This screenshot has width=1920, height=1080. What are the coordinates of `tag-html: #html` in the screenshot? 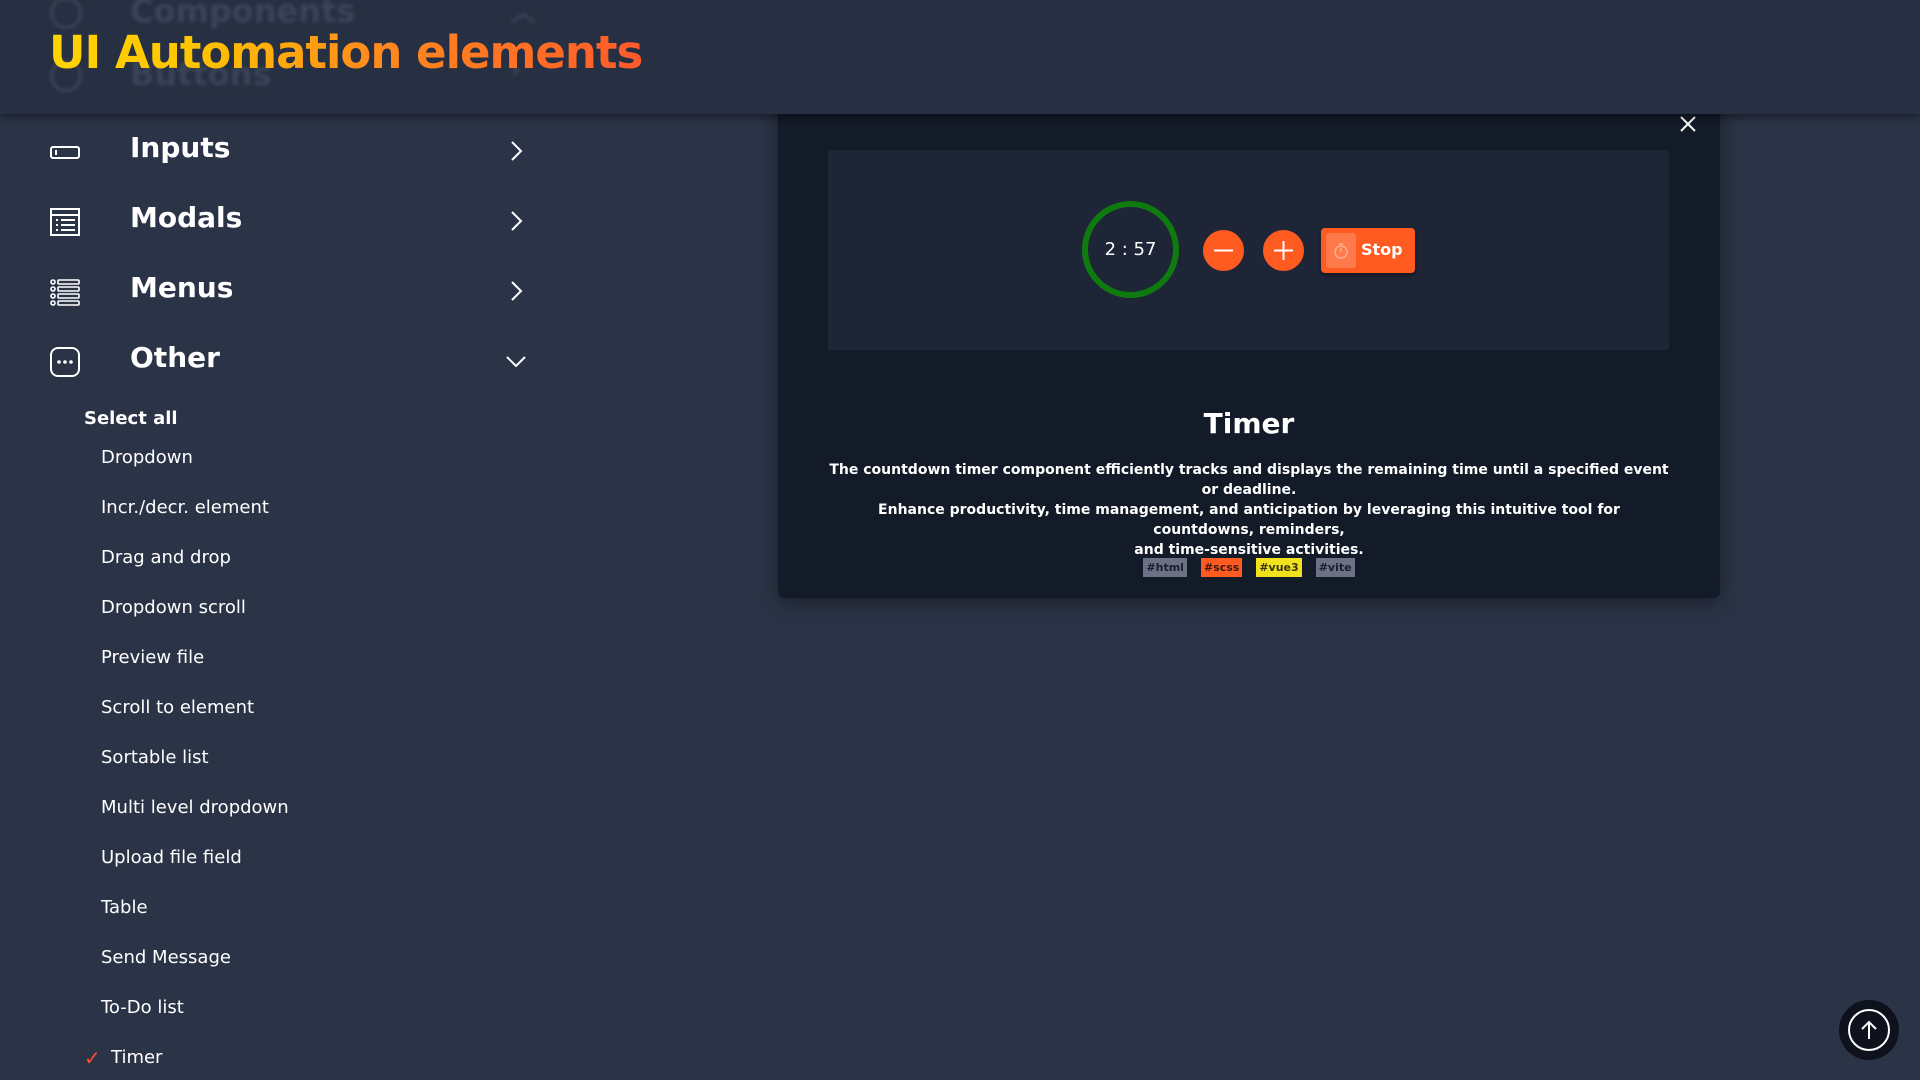 It's located at (1165, 567).